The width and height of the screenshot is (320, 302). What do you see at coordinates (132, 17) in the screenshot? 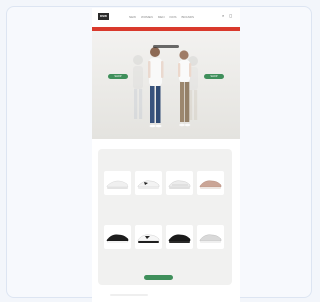
I see `menu-item-new: NEW` at bounding box center [132, 17].